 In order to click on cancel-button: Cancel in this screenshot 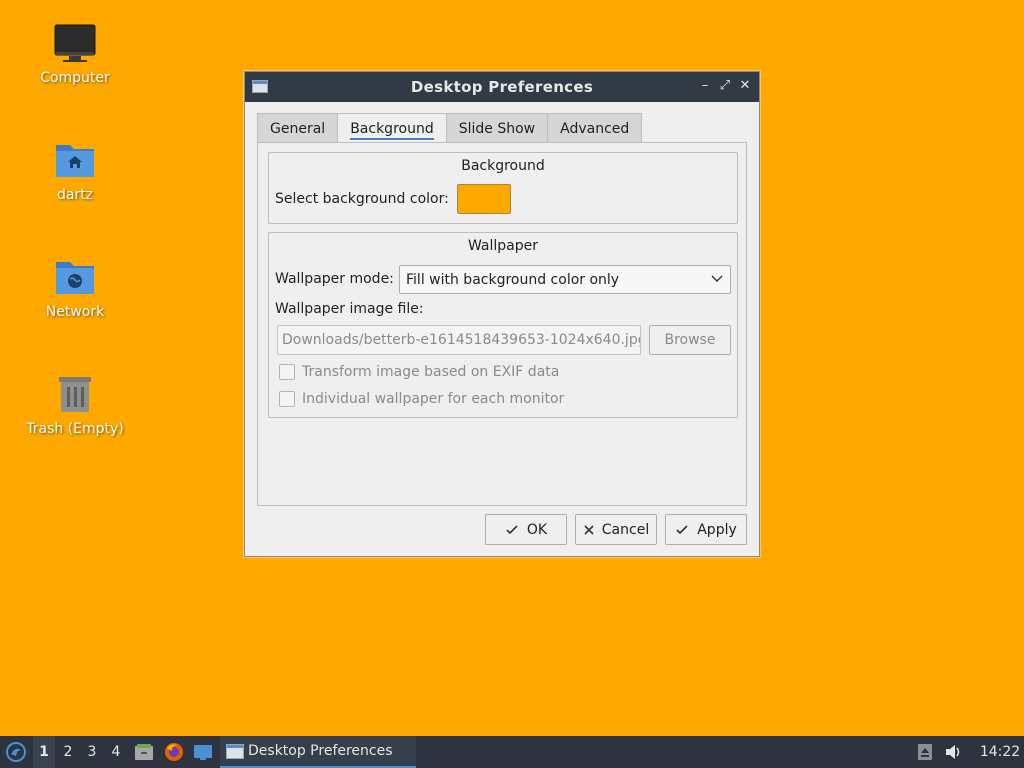, I will do `click(616, 529)`.